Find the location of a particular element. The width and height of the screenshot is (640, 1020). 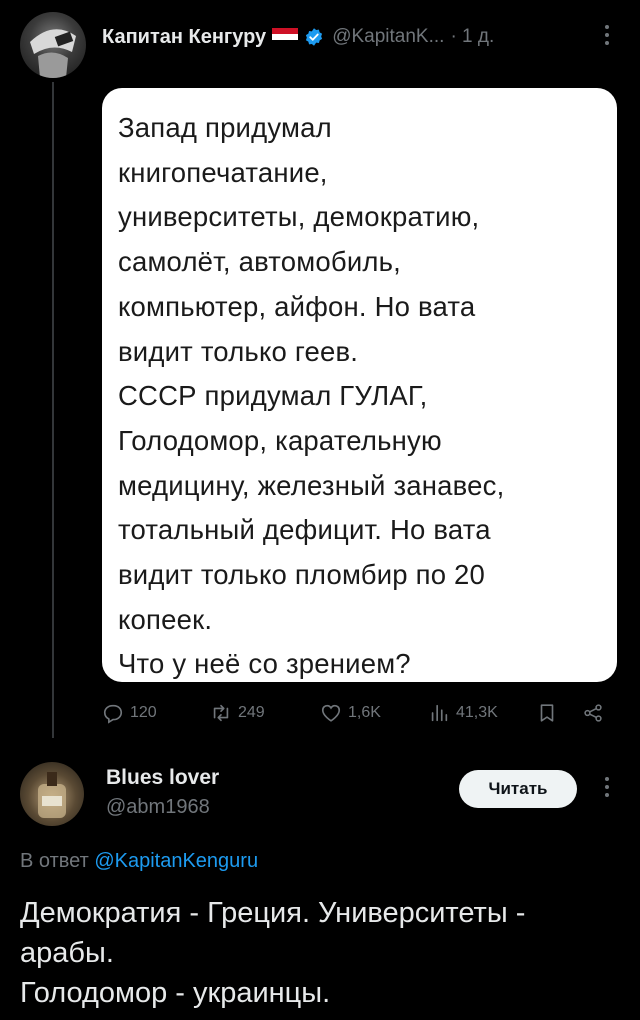

bookmark-button is located at coordinates (547, 713).